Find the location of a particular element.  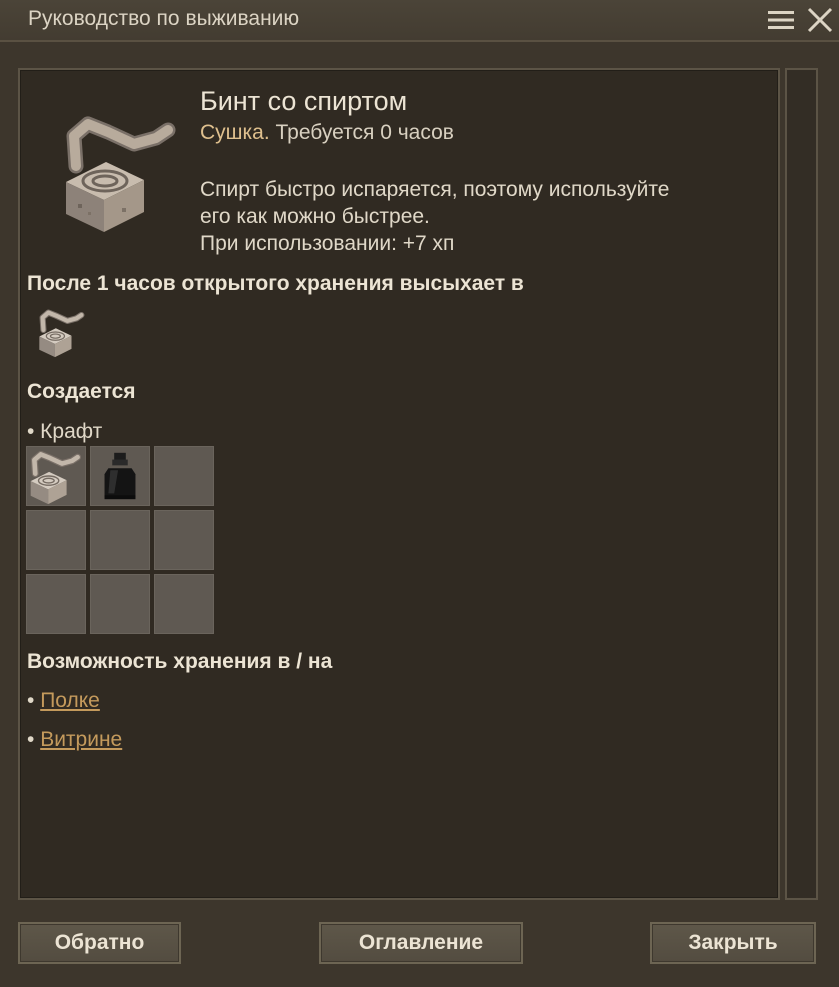

back-button: Обратно is located at coordinates (99, 943).